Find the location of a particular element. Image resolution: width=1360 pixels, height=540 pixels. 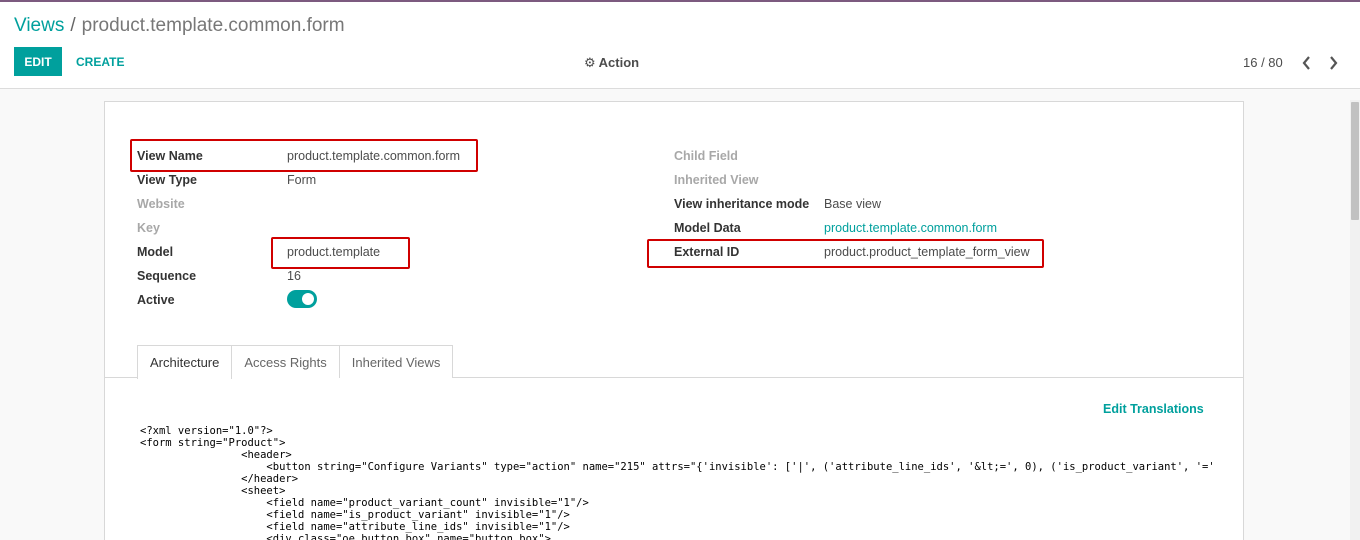

breadcrumb-views-link: Views is located at coordinates (39, 25).